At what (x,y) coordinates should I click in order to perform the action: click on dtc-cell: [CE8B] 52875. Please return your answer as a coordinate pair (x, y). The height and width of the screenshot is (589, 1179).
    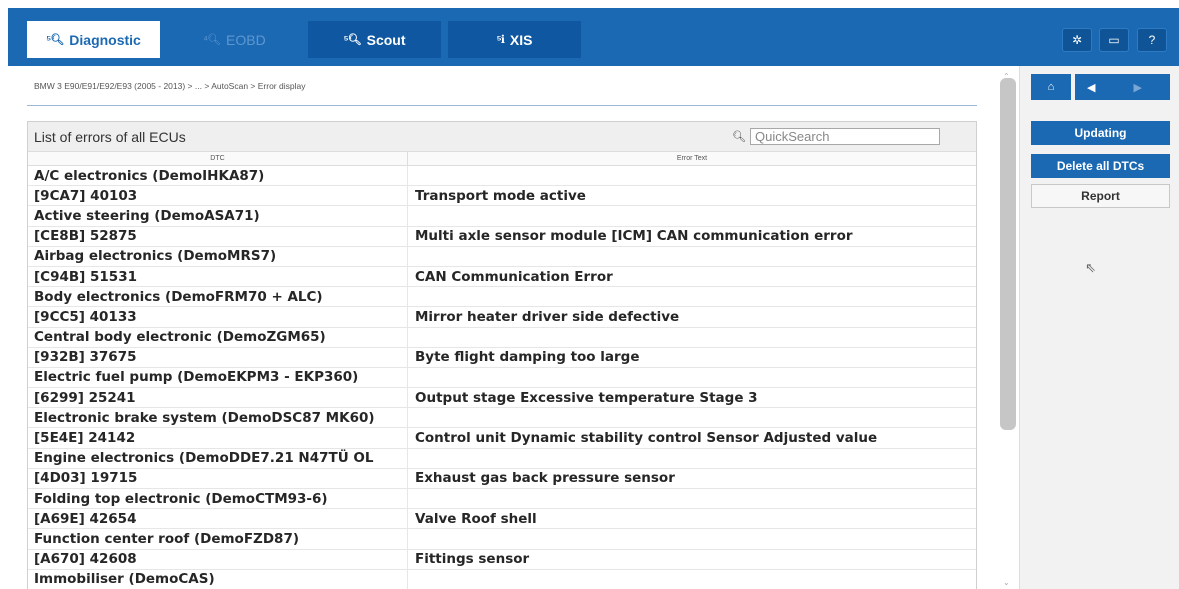
    Looking at the image, I should click on (218, 236).